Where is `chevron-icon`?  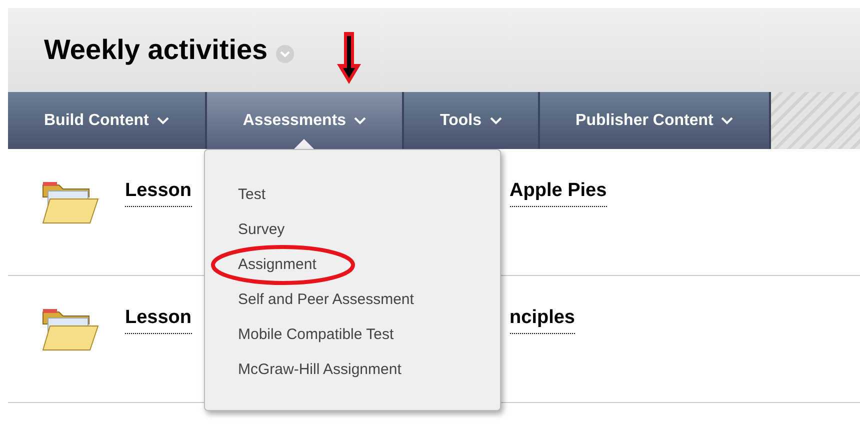
chevron-icon is located at coordinates (285, 54).